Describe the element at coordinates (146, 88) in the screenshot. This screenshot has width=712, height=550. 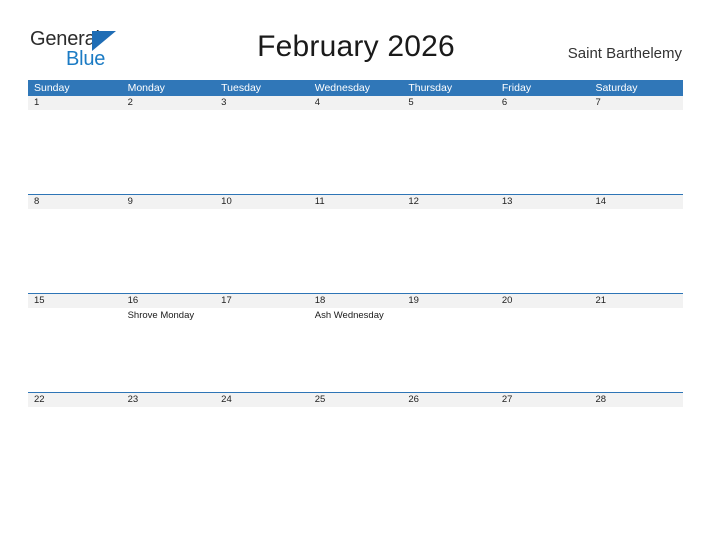
I see `weekday-monday: Monday` at that location.